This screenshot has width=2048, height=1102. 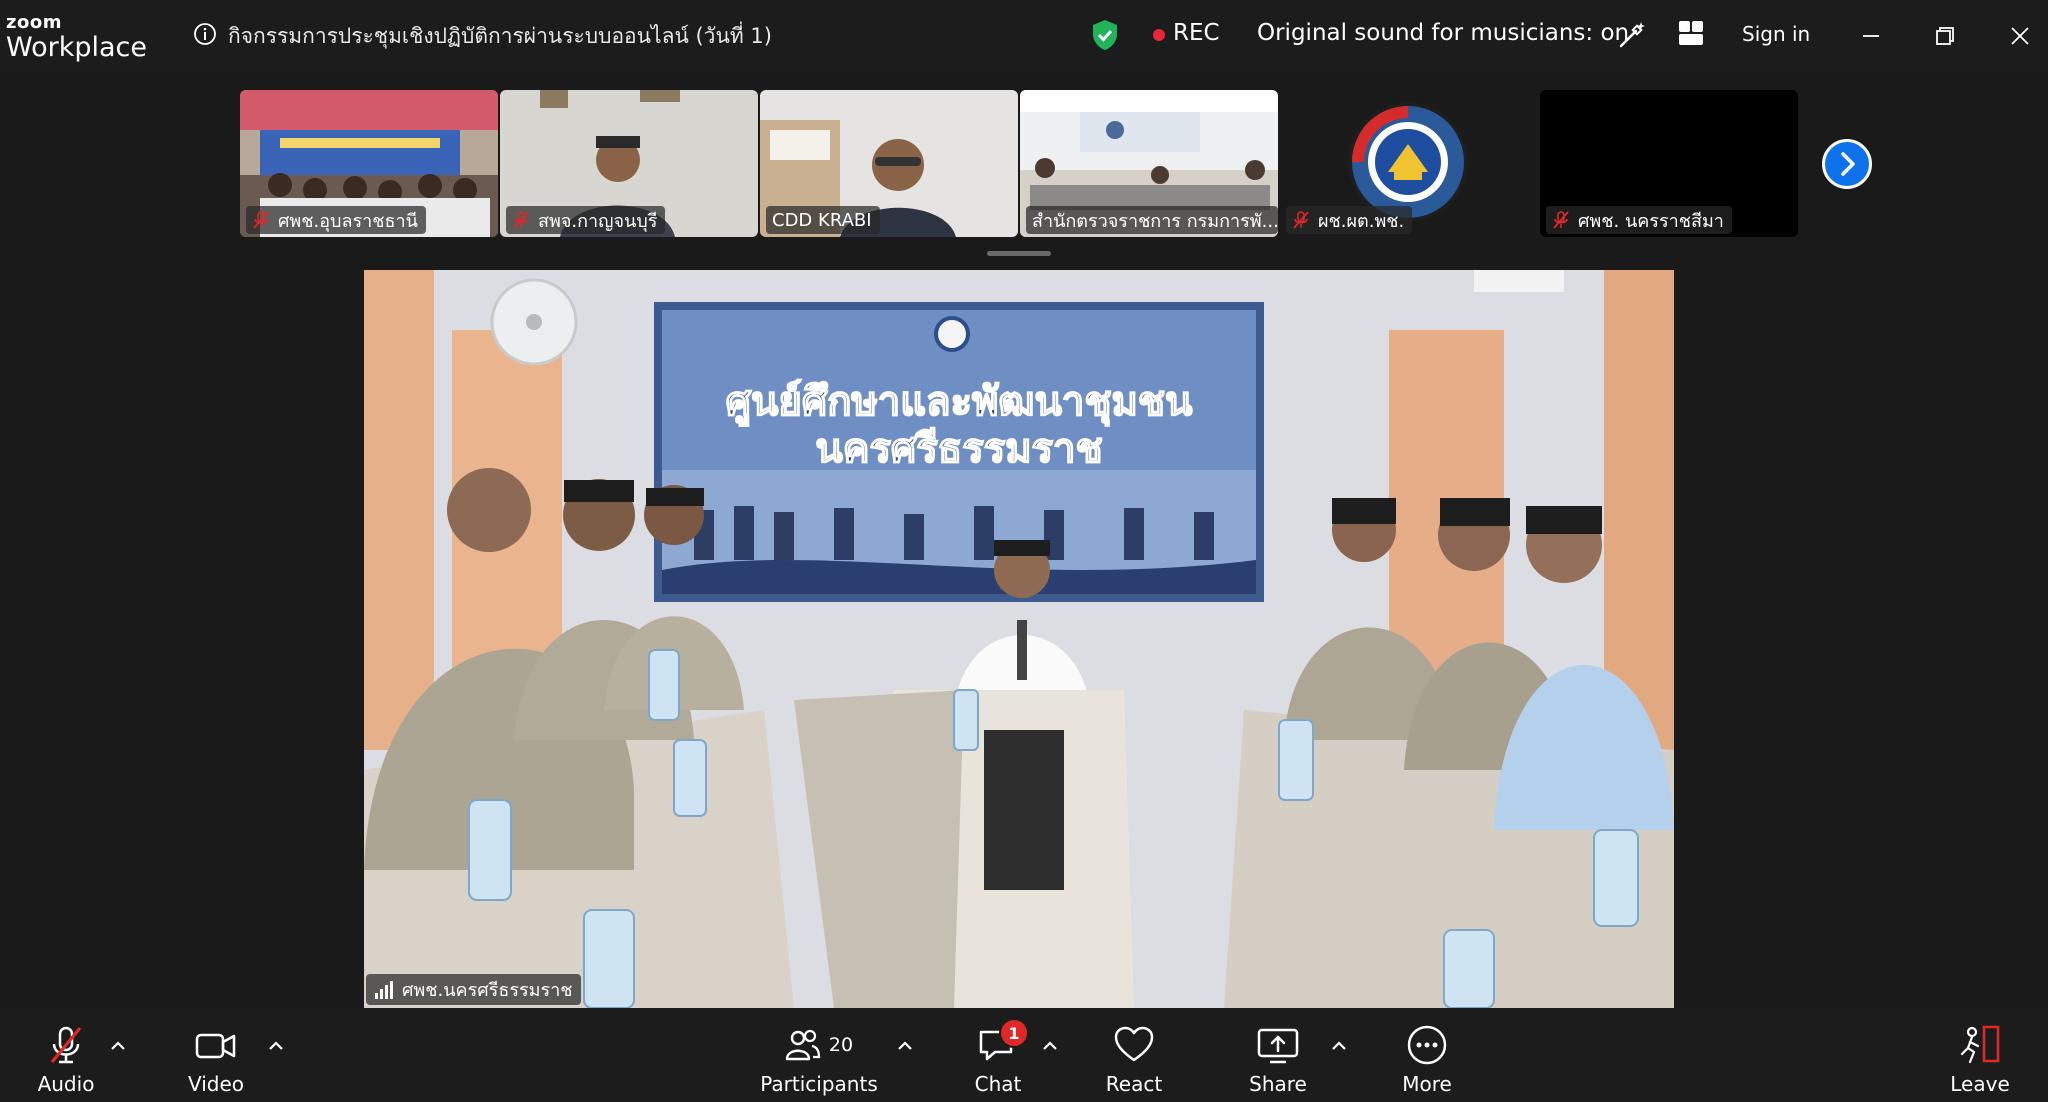 I want to click on logo-zoom: zoom, so click(x=34, y=22).